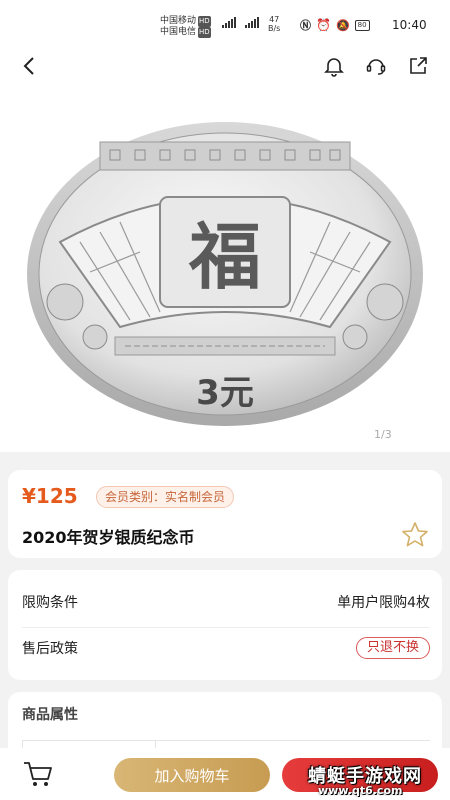 The height and width of the screenshot is (800, 450). What do you see at coordinates (178, 32) in the screenshot?
I see `carrier-2: 中国电信` at bounding box center [178, 32].